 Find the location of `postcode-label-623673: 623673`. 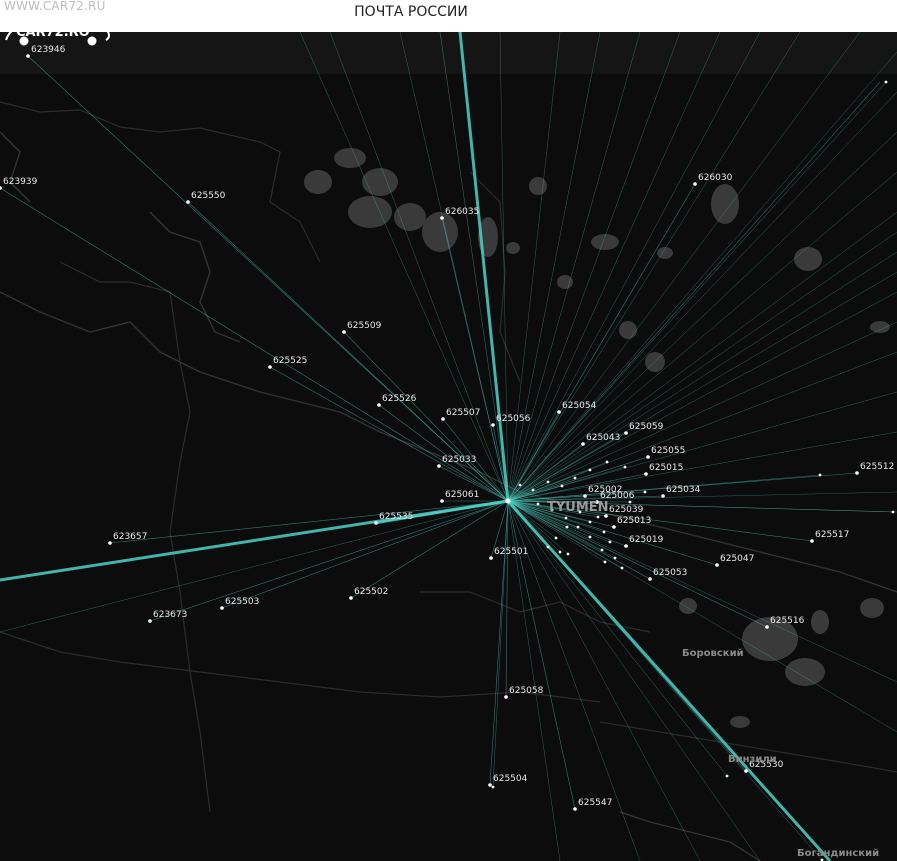

postcode-label-623673: 623673 is located at coordinates (170, 615).